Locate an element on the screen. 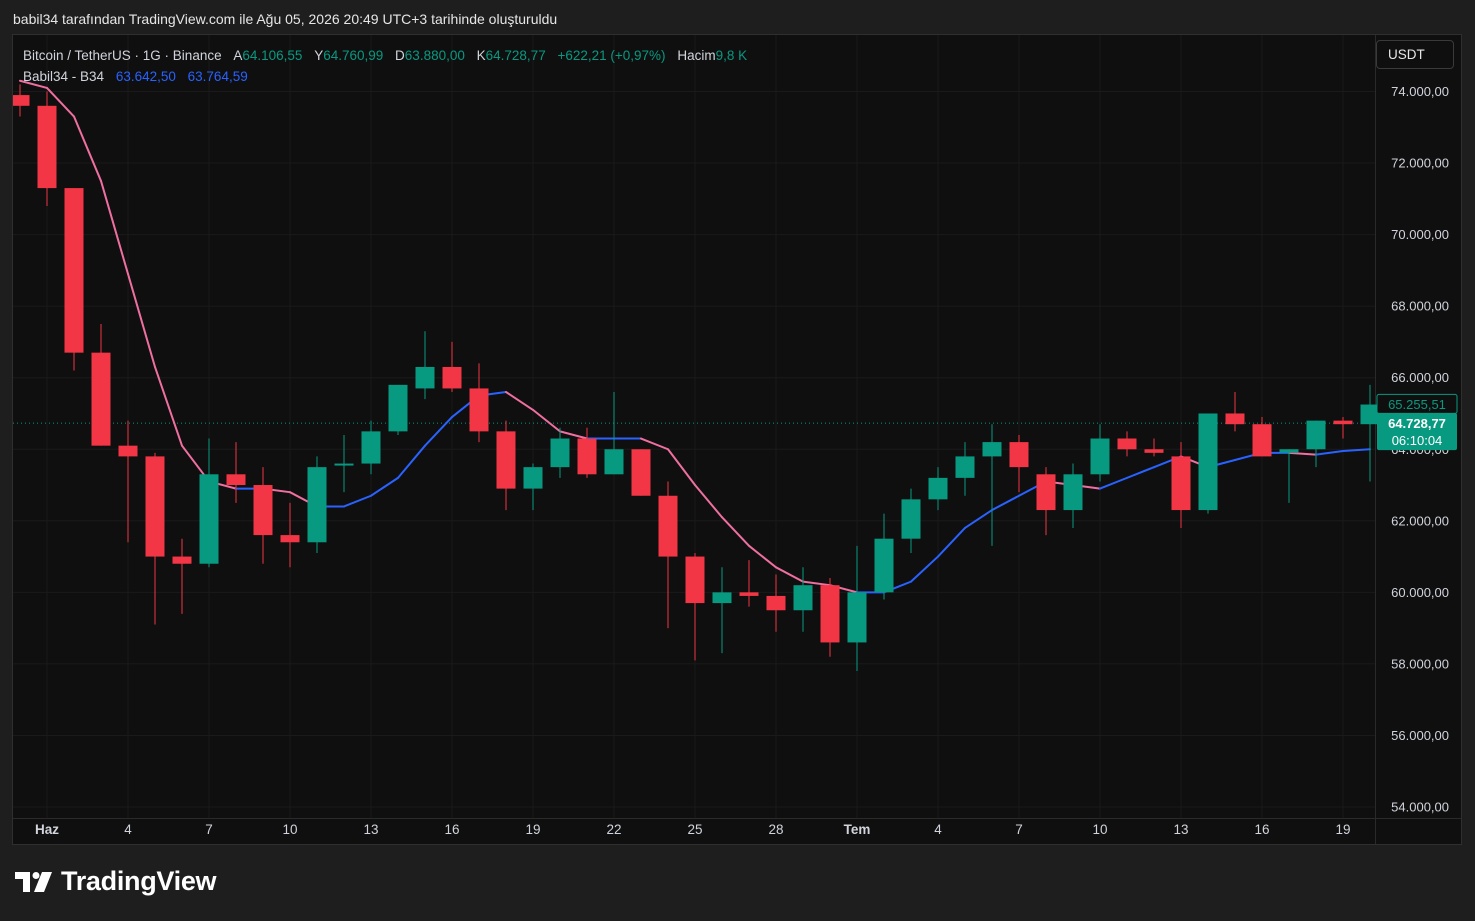 This screenshot has width=1475, height=921. y-tick-label: 68.000,00 is located at coordinates (1420, 306).